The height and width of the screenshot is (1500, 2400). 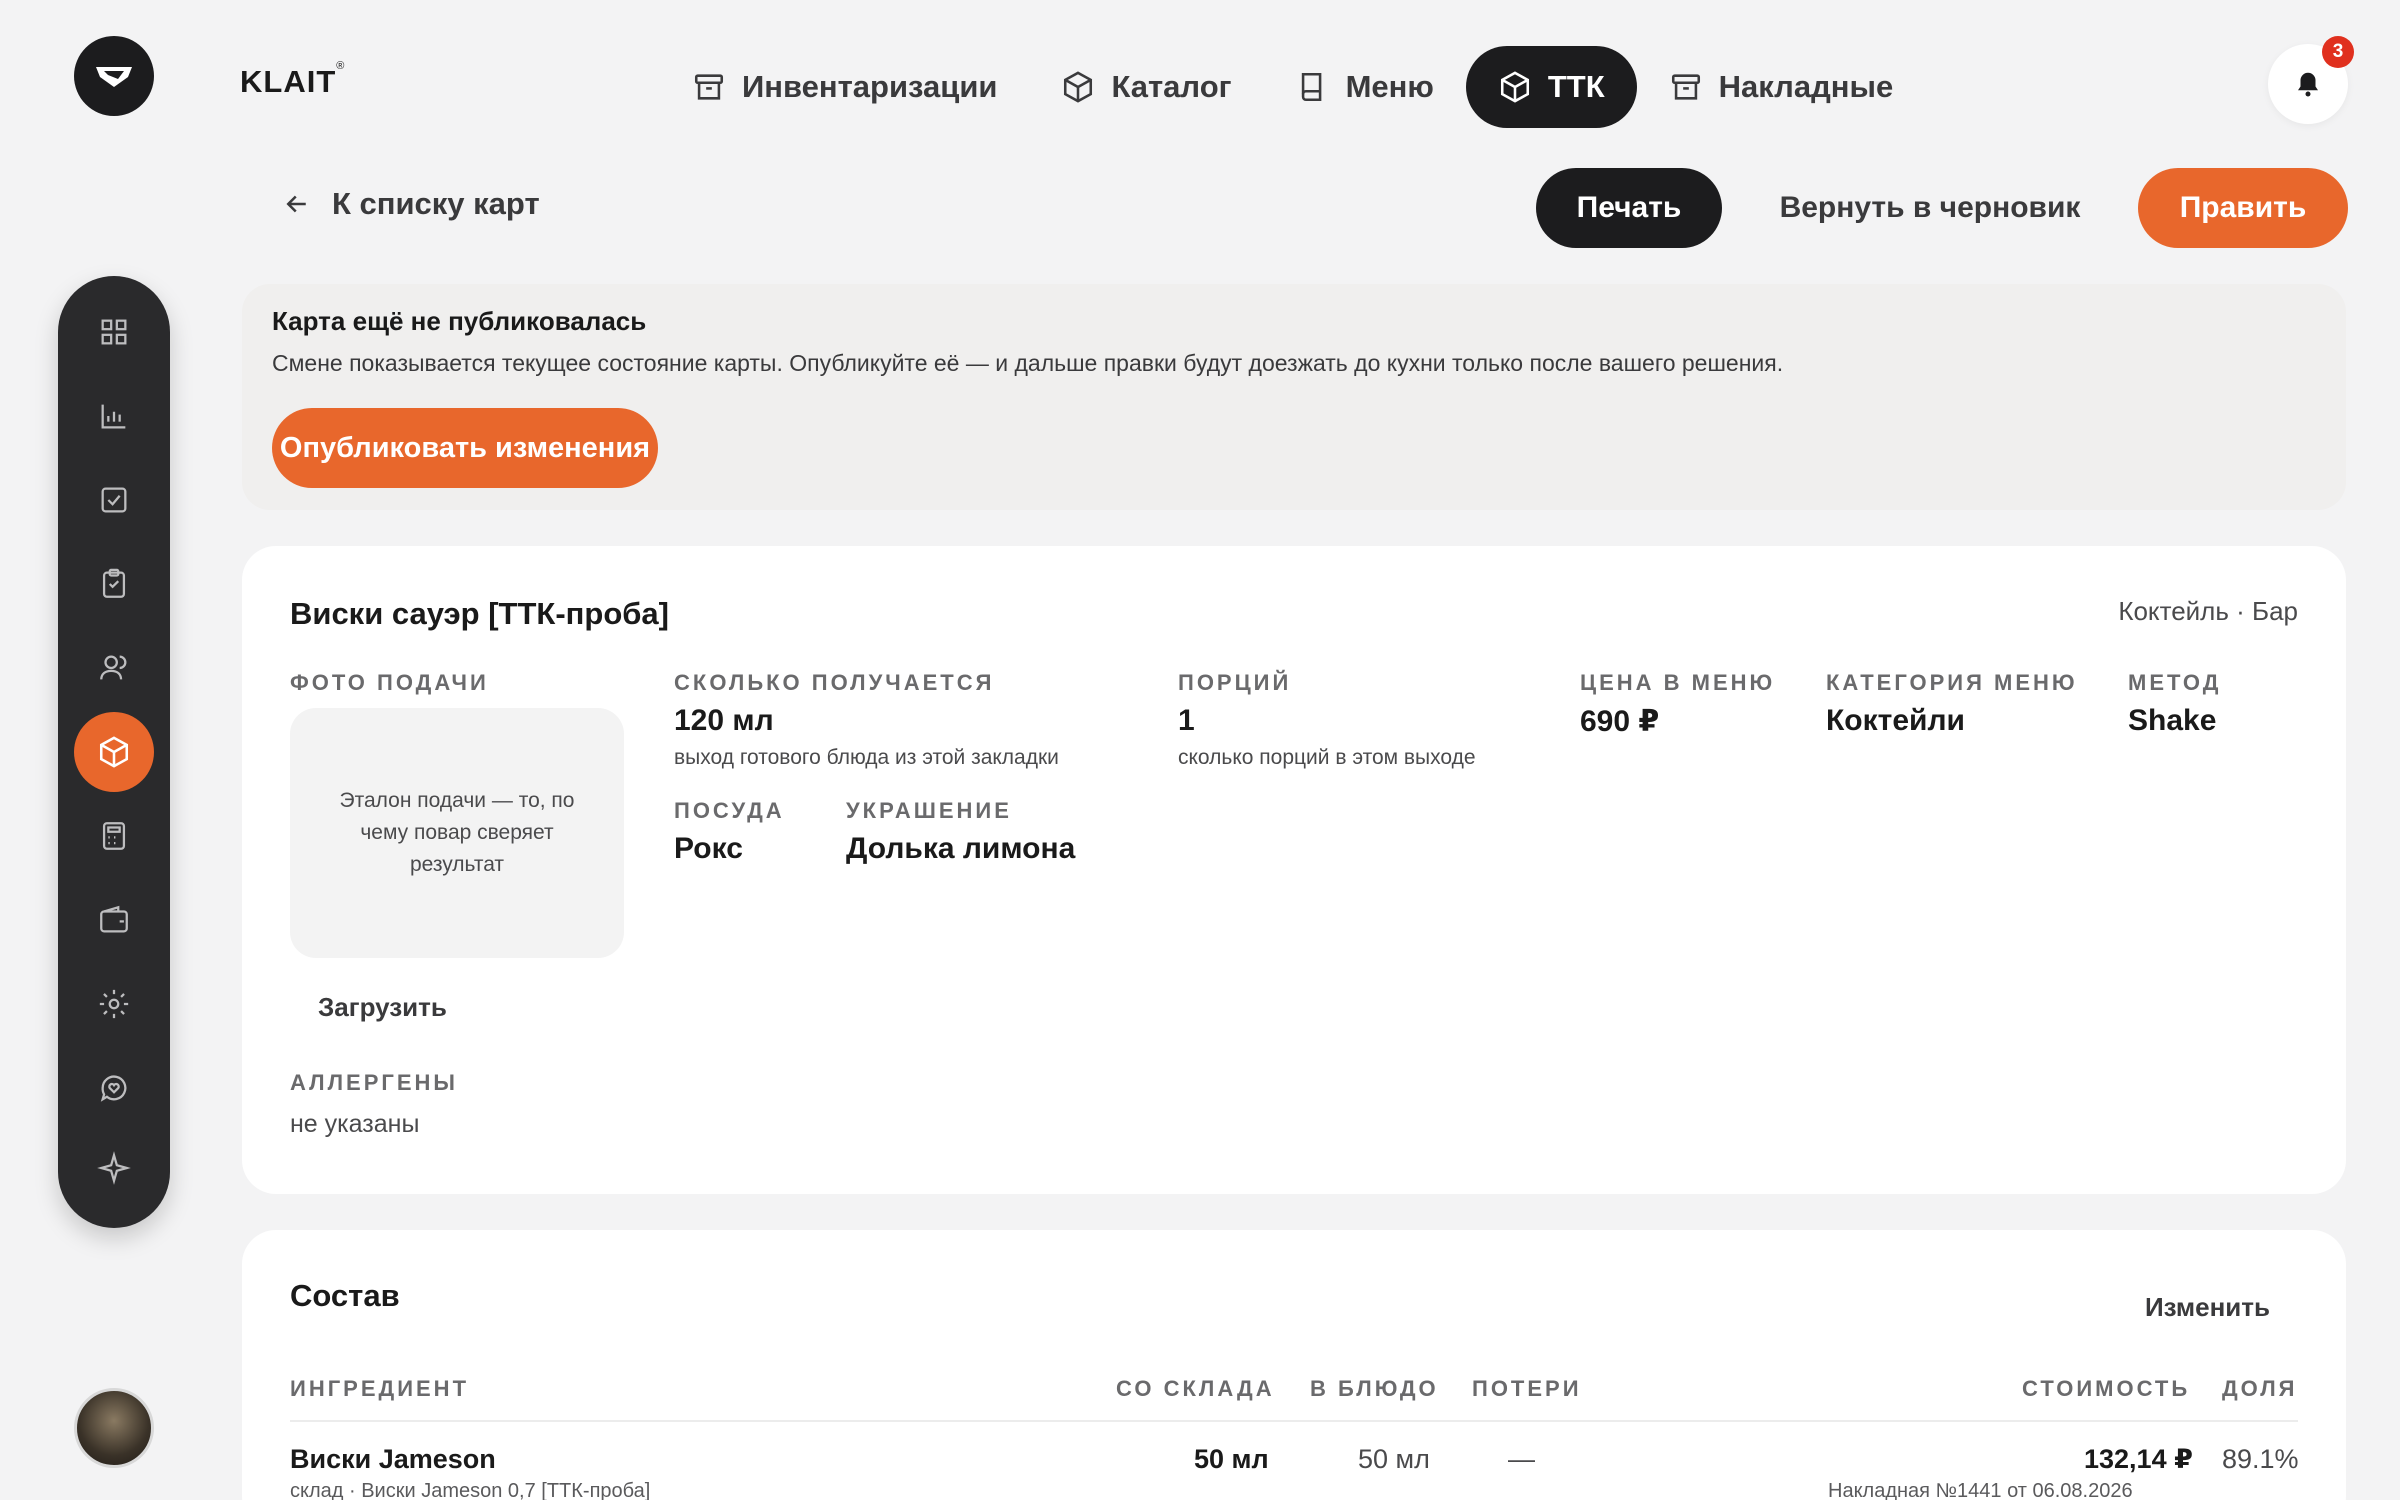 What do you see at coordinates (2243, 208) in the screenshot?
I see `edit-button: Править` at bounding box center [2243, 208].